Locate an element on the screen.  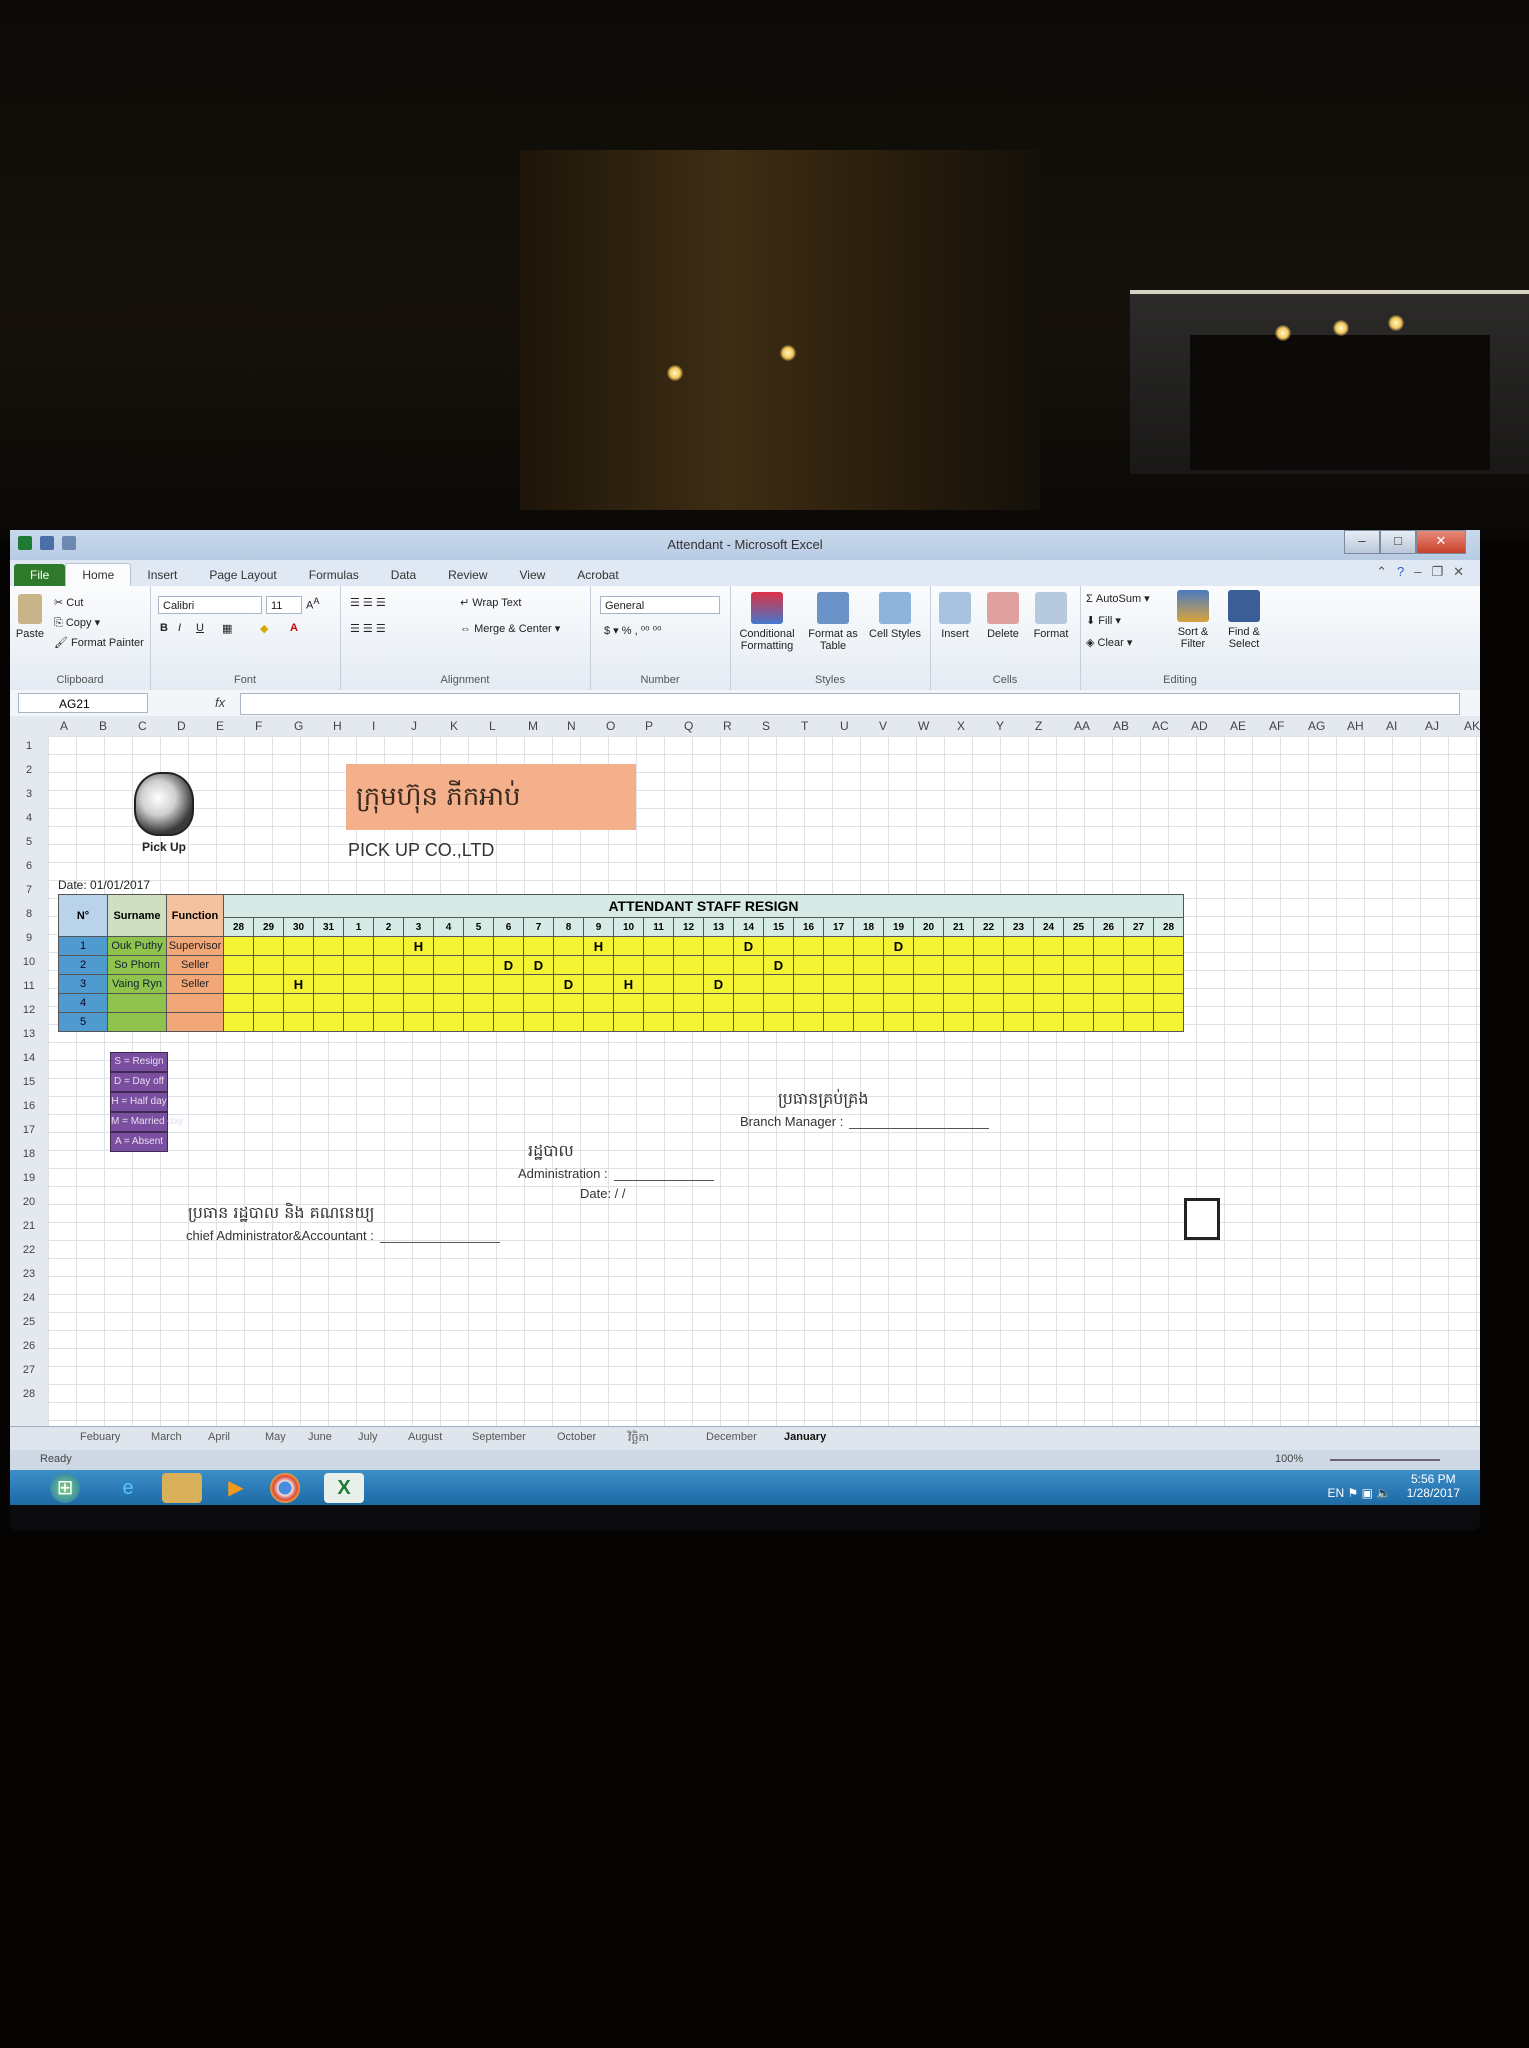
sheet-tab: August is located at coordinates (425, 1437).